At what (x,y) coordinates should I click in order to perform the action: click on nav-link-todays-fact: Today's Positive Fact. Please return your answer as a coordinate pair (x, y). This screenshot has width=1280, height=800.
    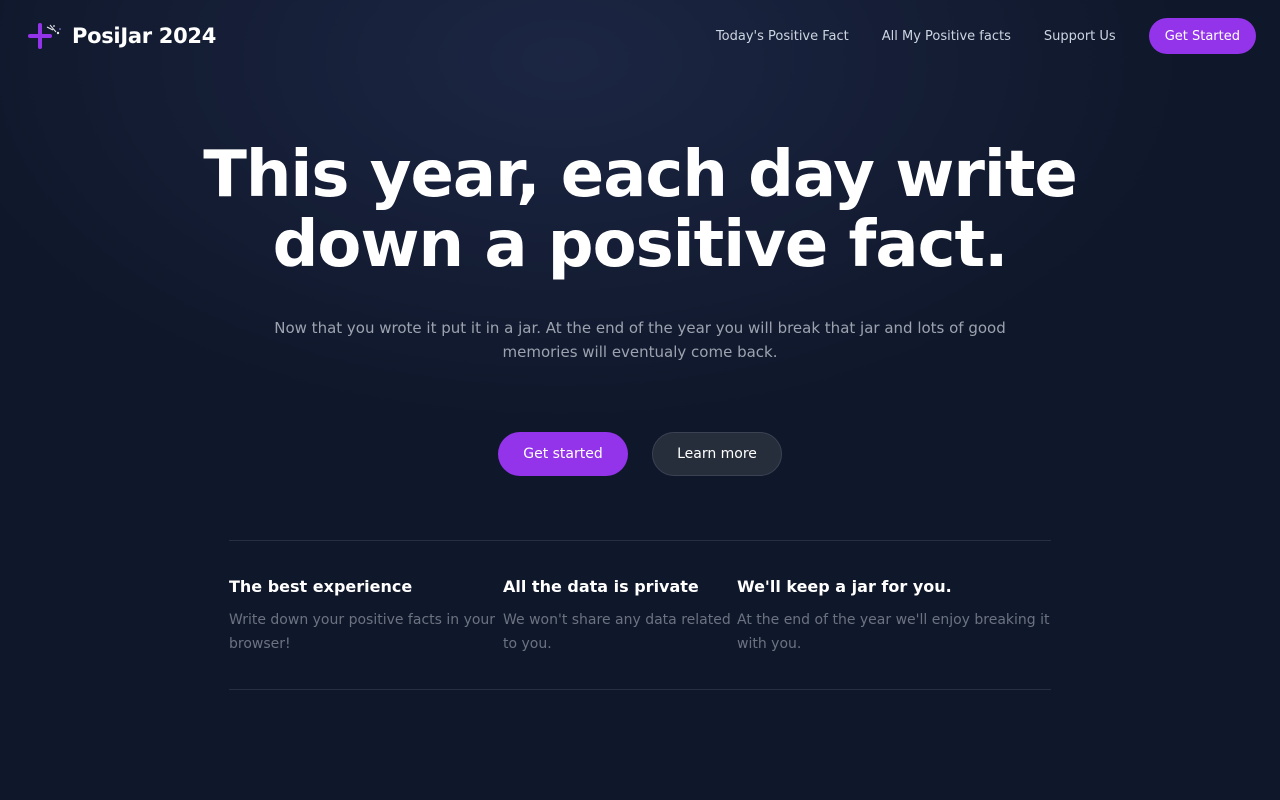
    Looking at the image, I should click on (782, 36).